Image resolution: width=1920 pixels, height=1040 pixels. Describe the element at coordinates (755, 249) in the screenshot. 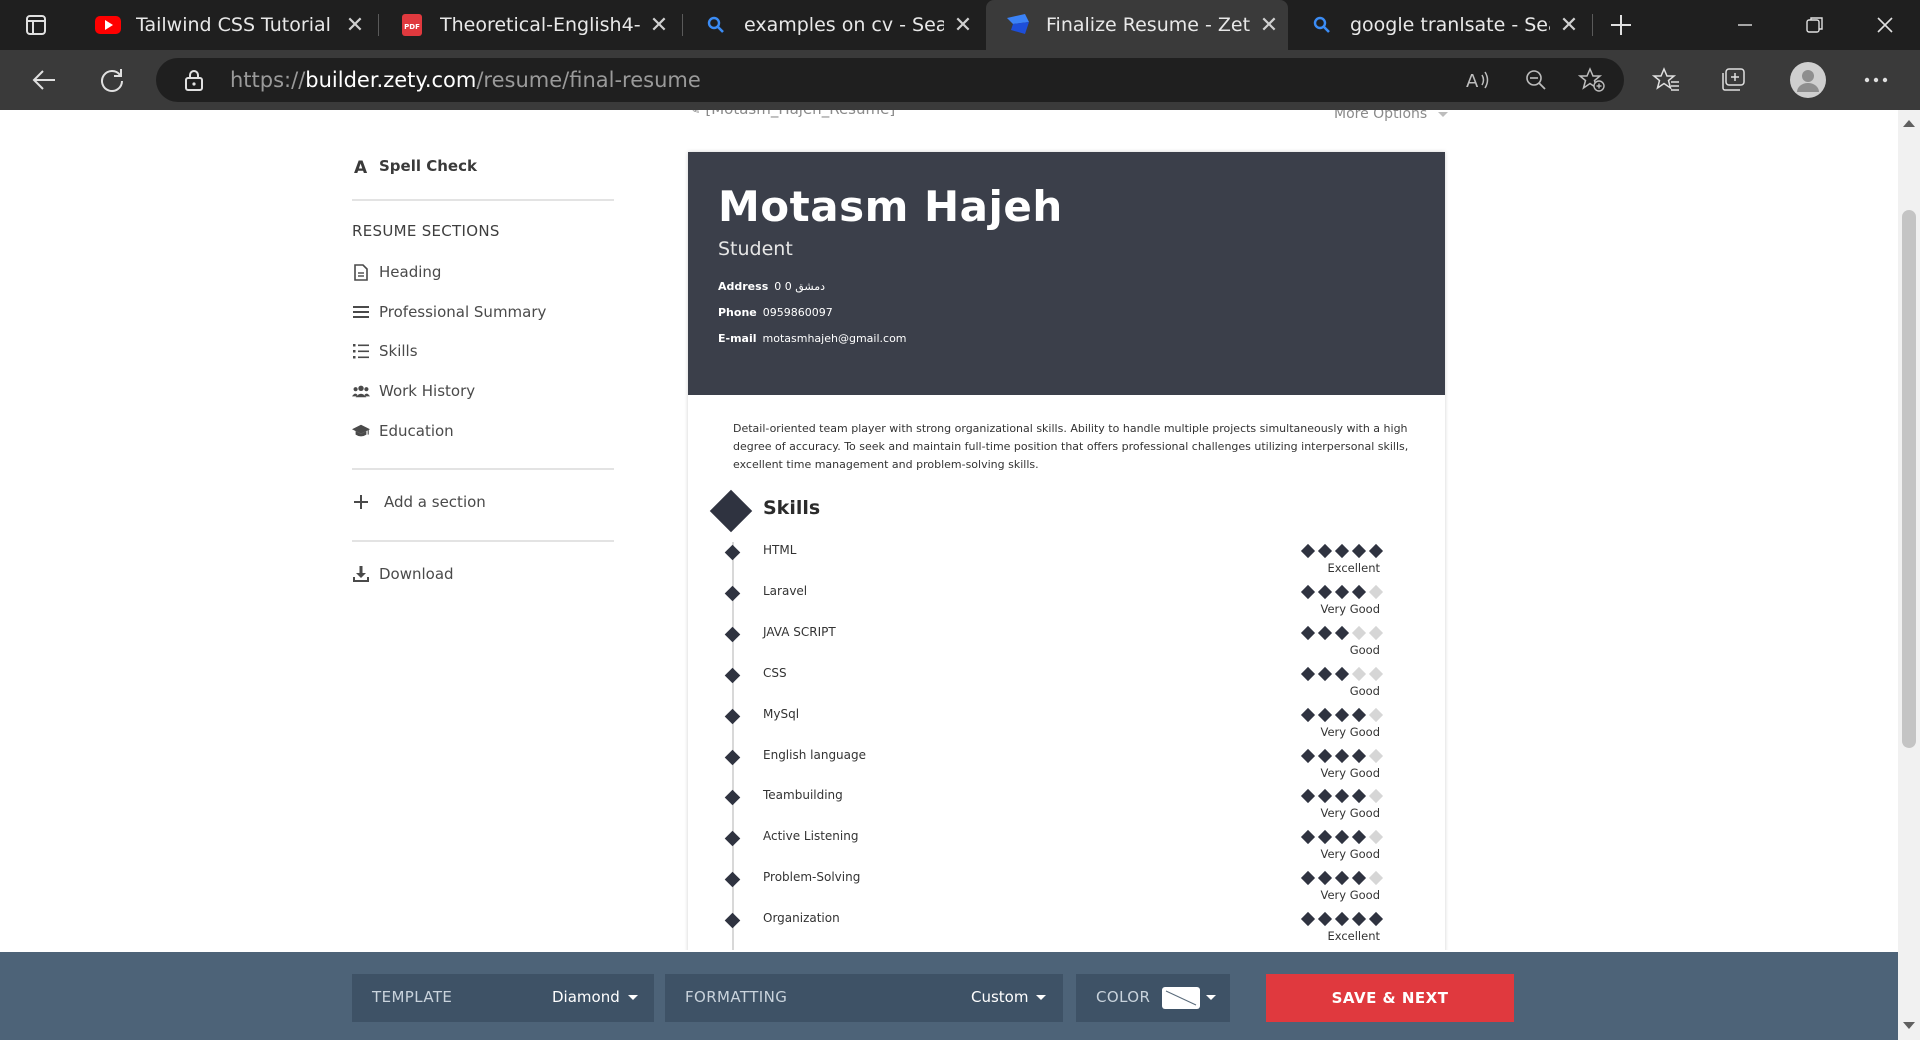

I see `resume-title: Student` at that location.